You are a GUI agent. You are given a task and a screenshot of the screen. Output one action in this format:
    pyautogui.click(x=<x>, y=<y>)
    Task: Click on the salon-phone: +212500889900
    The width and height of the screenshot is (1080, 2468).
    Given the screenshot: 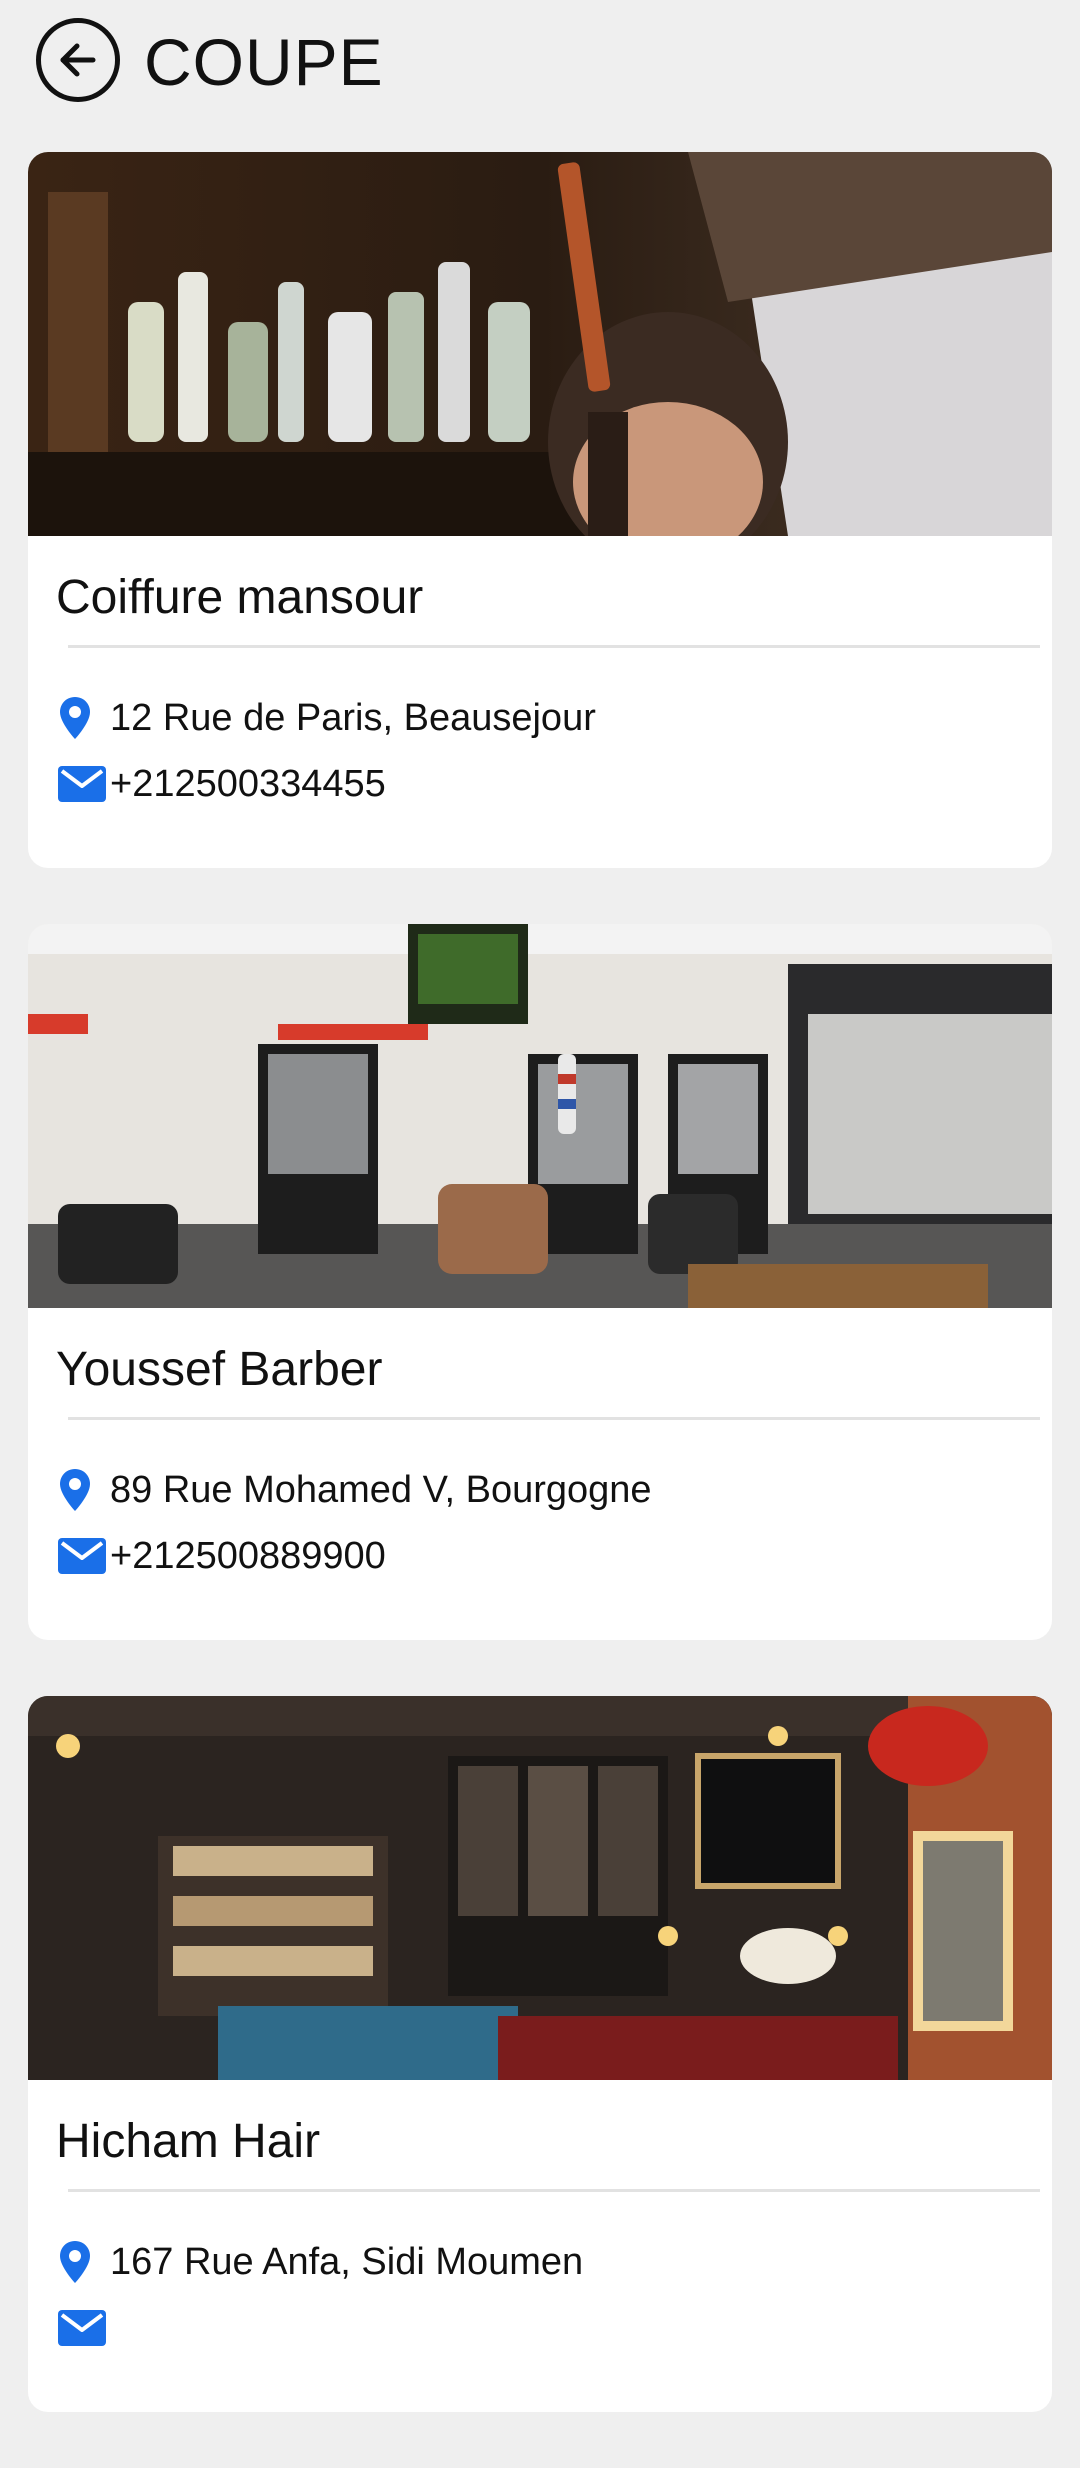 What is the action you would take?
    pyautogui.click(x=248, y=1556)
    